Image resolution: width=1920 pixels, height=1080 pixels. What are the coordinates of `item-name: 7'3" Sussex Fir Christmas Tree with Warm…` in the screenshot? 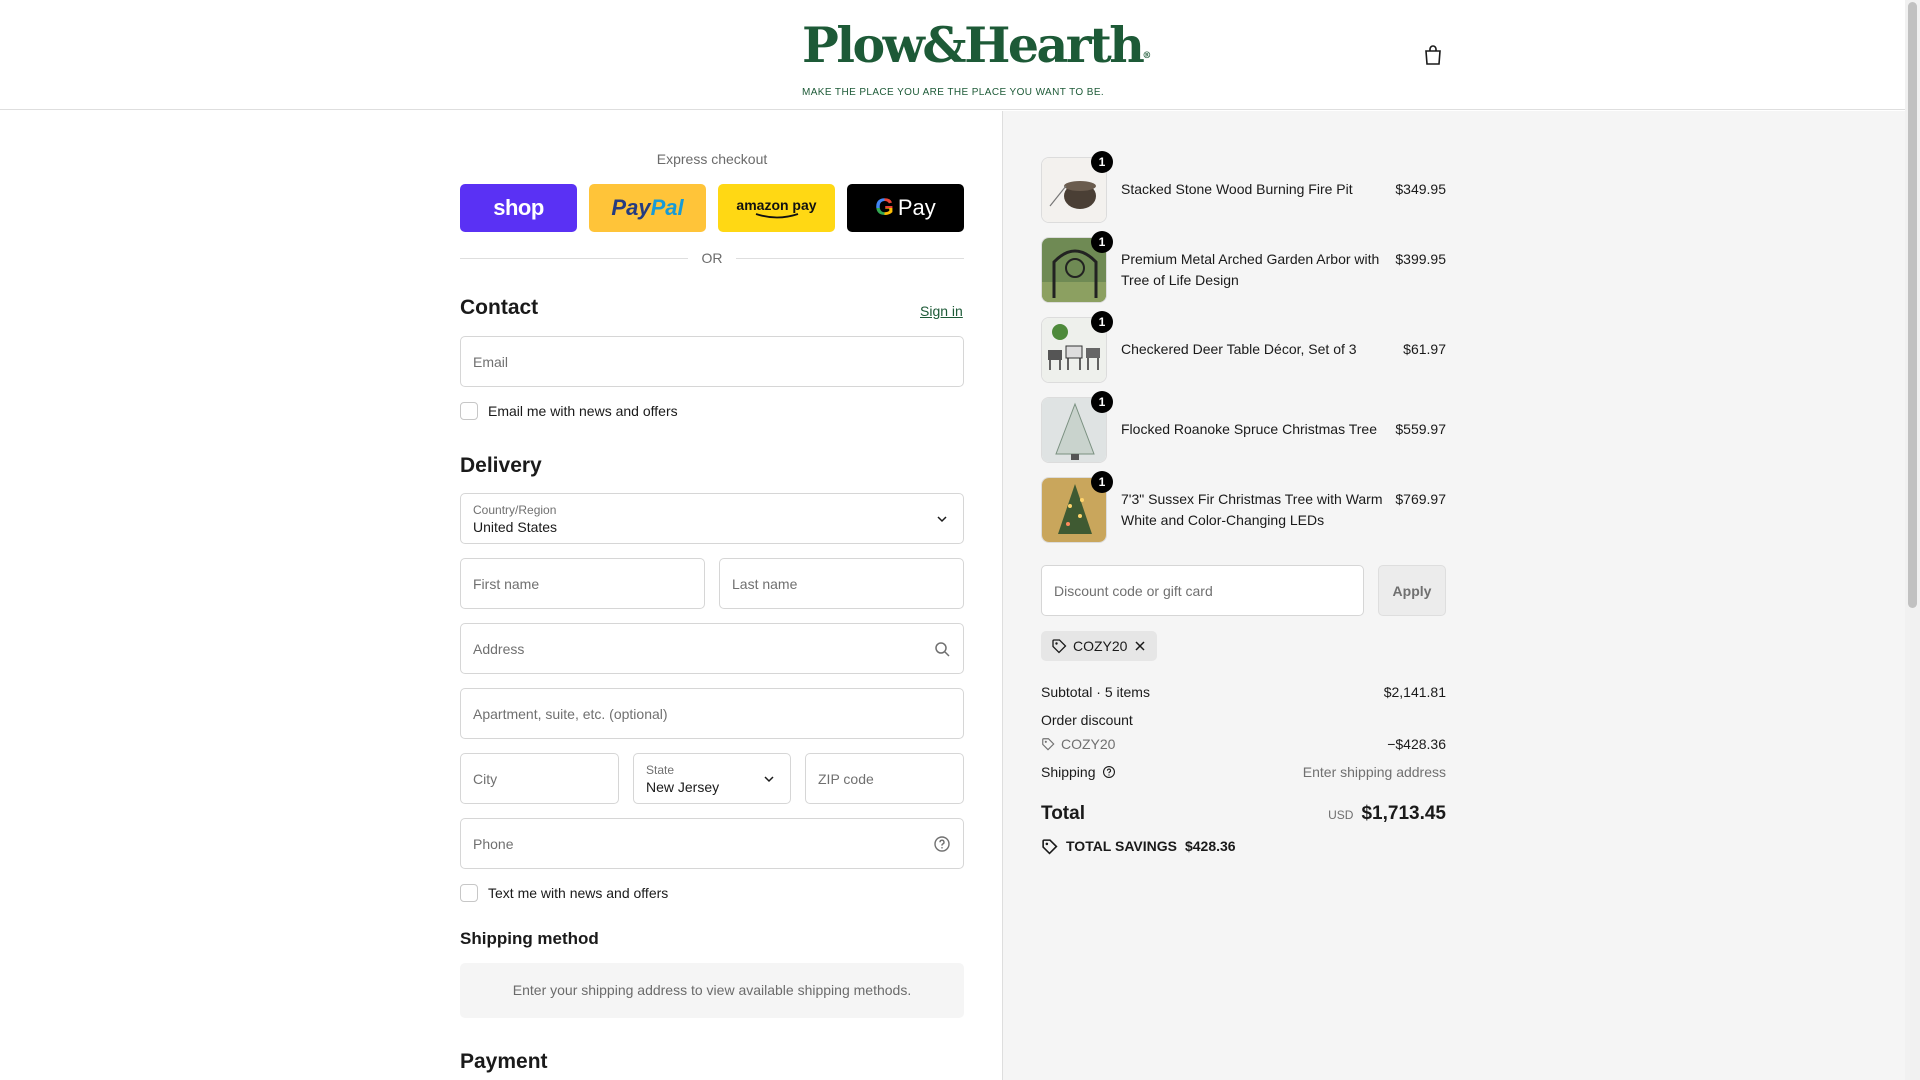 It's located at (1252, 509).